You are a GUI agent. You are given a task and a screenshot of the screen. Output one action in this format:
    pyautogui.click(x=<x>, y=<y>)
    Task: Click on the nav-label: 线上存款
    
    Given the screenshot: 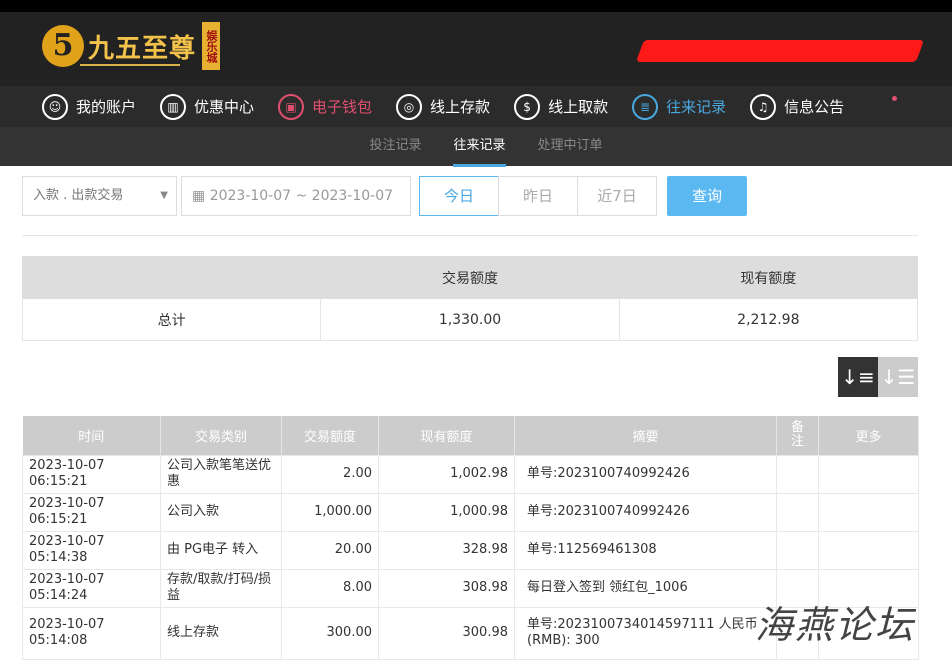 What is the action you would take?
    pyautogui.click(x=460, y=107)
    